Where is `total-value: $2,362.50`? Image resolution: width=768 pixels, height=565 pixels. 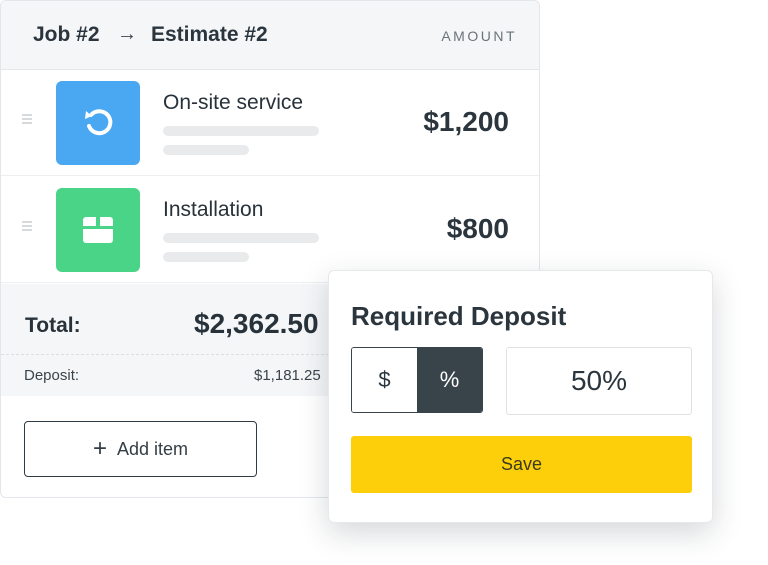 total-value: $2,362.50 is located at coordinates (256, 323).